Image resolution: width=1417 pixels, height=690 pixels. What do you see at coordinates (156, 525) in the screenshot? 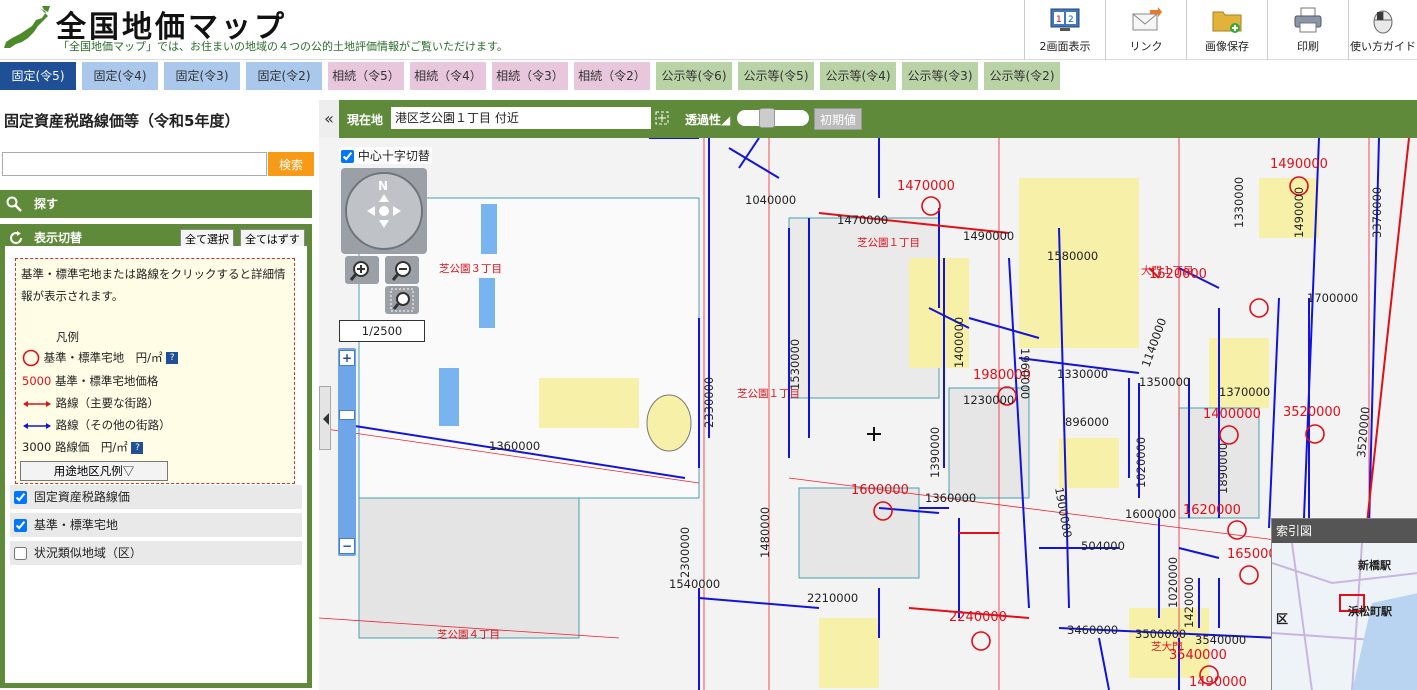
I see `layer-row-standard-site: 基準・標準宅地` at bounding box center [156, 525].